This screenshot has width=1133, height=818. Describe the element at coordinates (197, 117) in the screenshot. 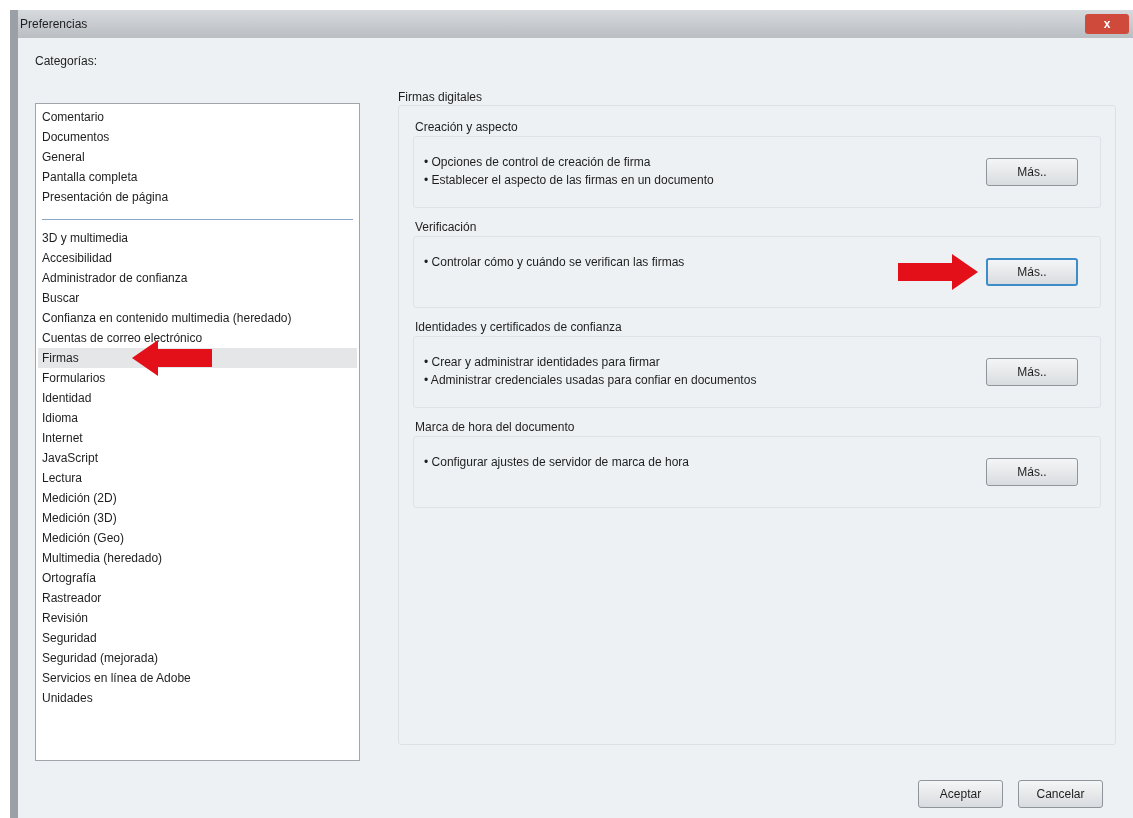

I see `category-item: Comentario` at that location.